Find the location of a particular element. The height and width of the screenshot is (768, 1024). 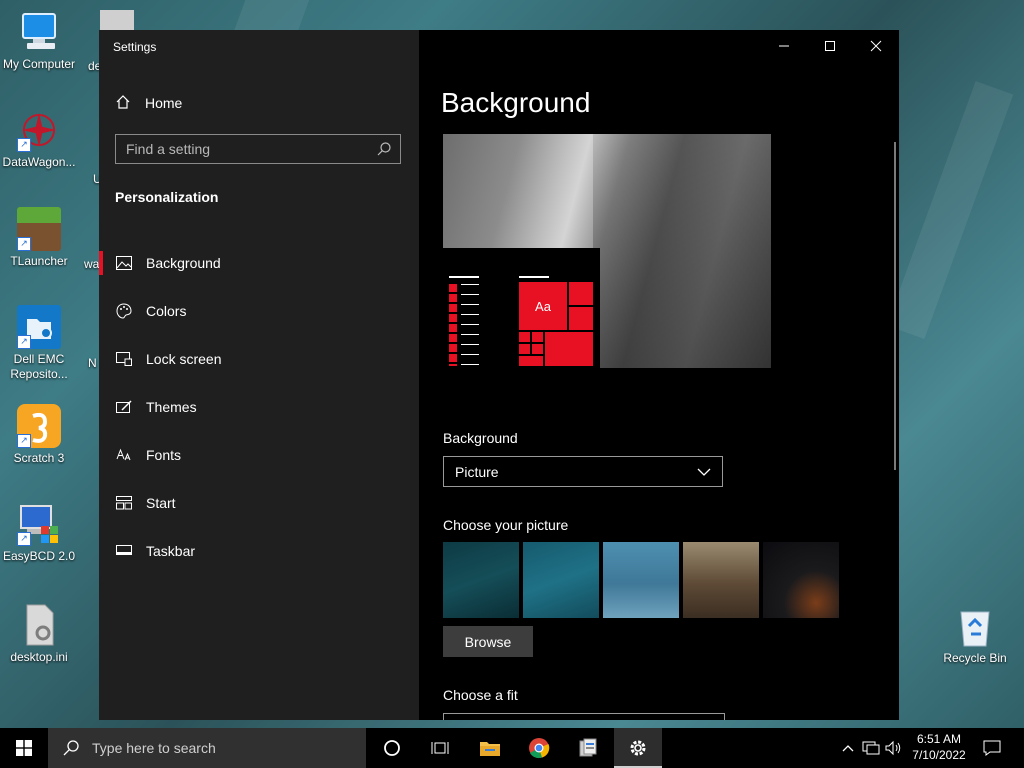

clock-date: 7/10/2022 is located at coordinates (939, 755).